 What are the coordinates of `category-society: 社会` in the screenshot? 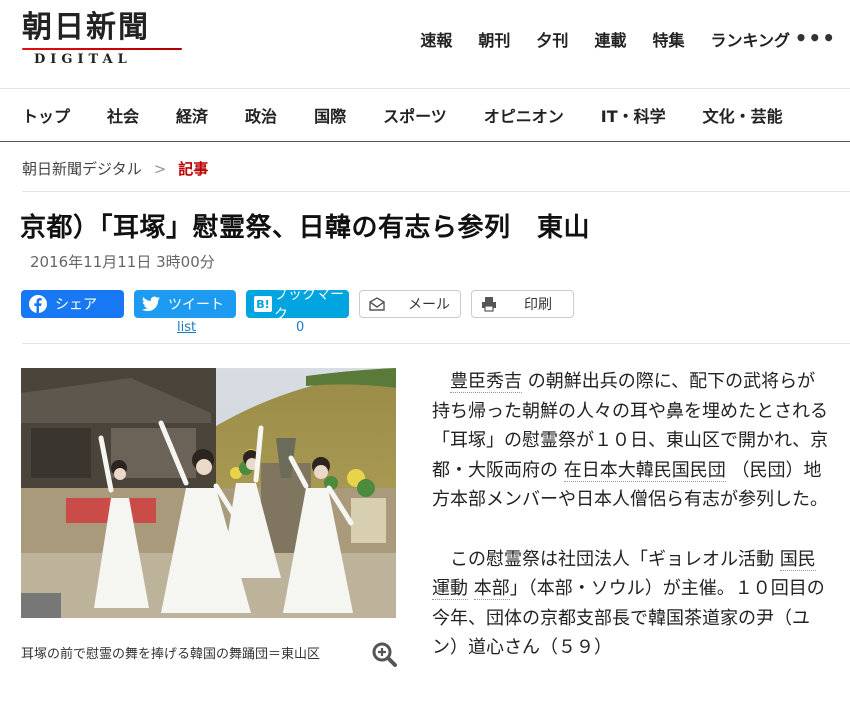 It's located at (123, 115).